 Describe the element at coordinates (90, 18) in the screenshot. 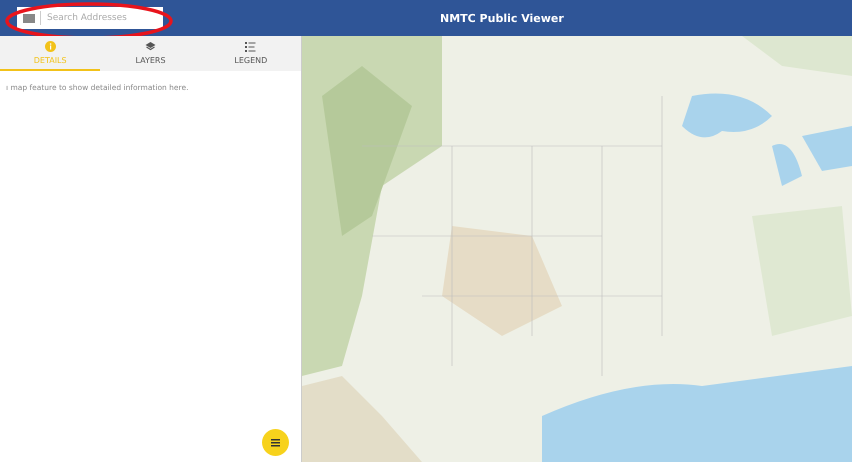

I see `search-field: Search Addresses` at that location.